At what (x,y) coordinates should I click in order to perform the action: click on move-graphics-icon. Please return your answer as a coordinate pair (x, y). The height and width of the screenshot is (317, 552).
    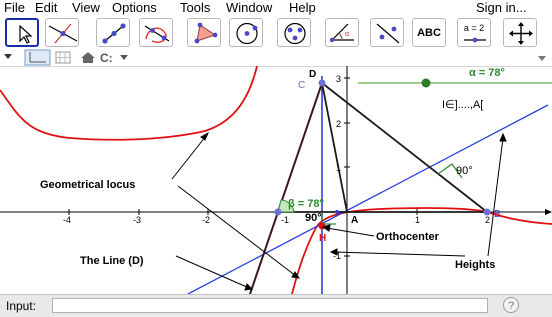
    Looking at the image, I should click on (521, 33).